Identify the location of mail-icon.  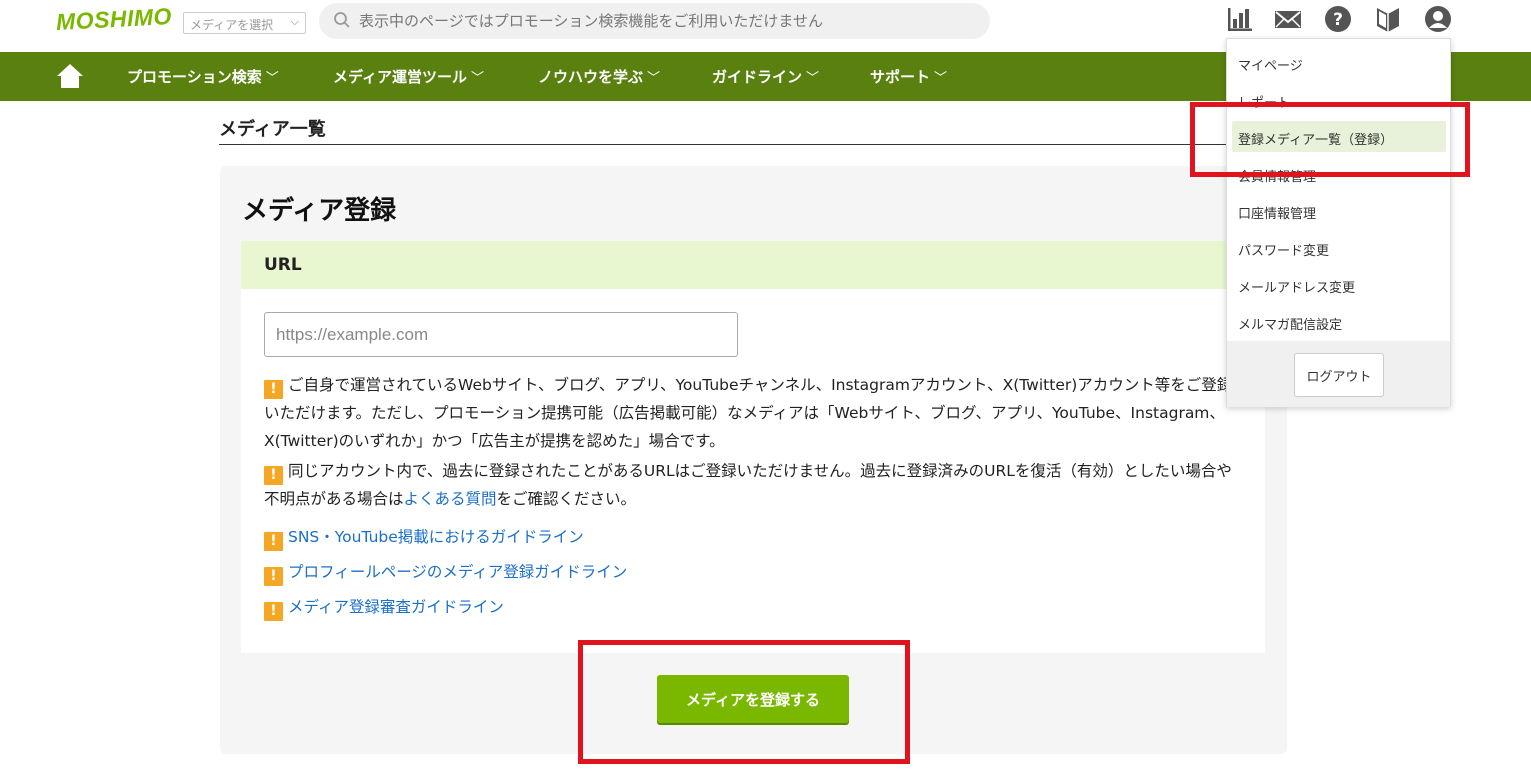
(1288, 19).